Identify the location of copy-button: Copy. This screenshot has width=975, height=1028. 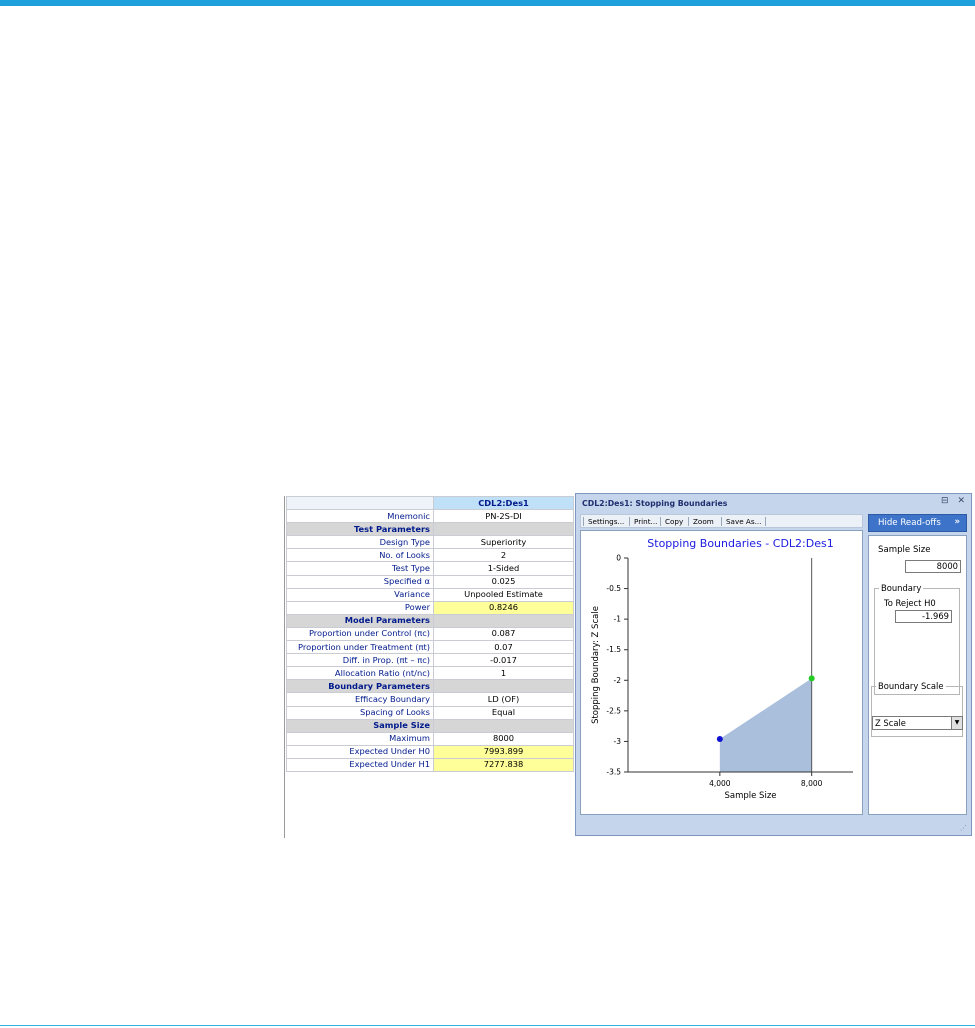
(674, 521).